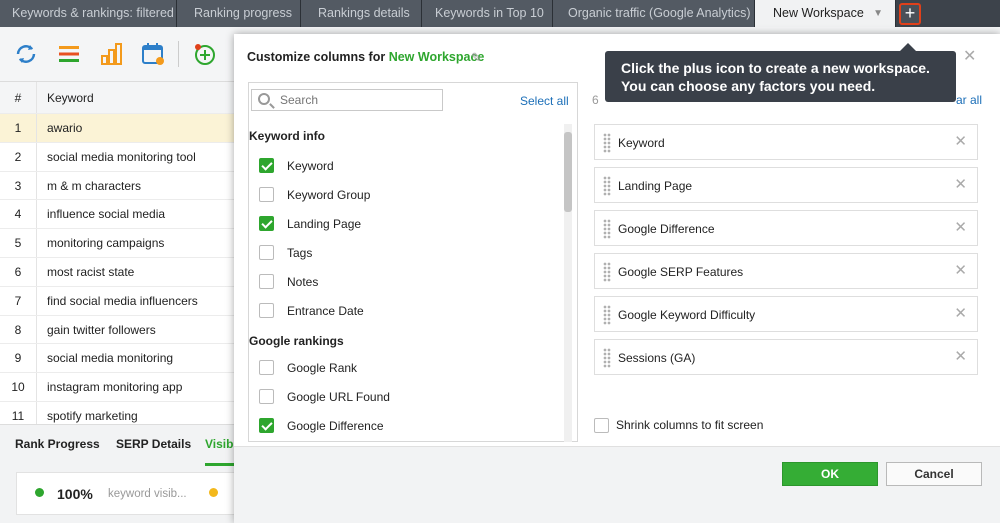  What do you see at coordinates (359, 282) in the screenshot?
I see `option-notes: Notes` at bounding box center [359, 282].